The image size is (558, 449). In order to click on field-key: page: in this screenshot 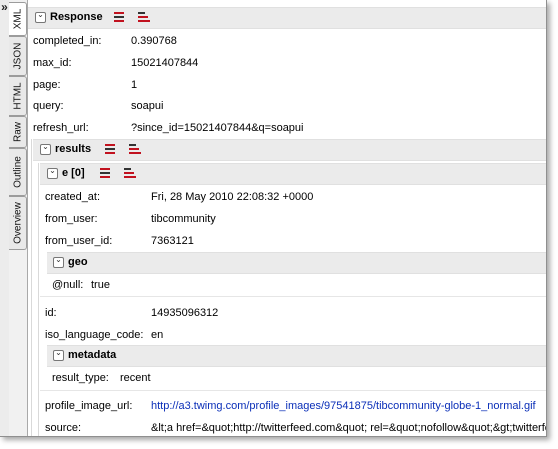, I will do `click(47, 85)`.